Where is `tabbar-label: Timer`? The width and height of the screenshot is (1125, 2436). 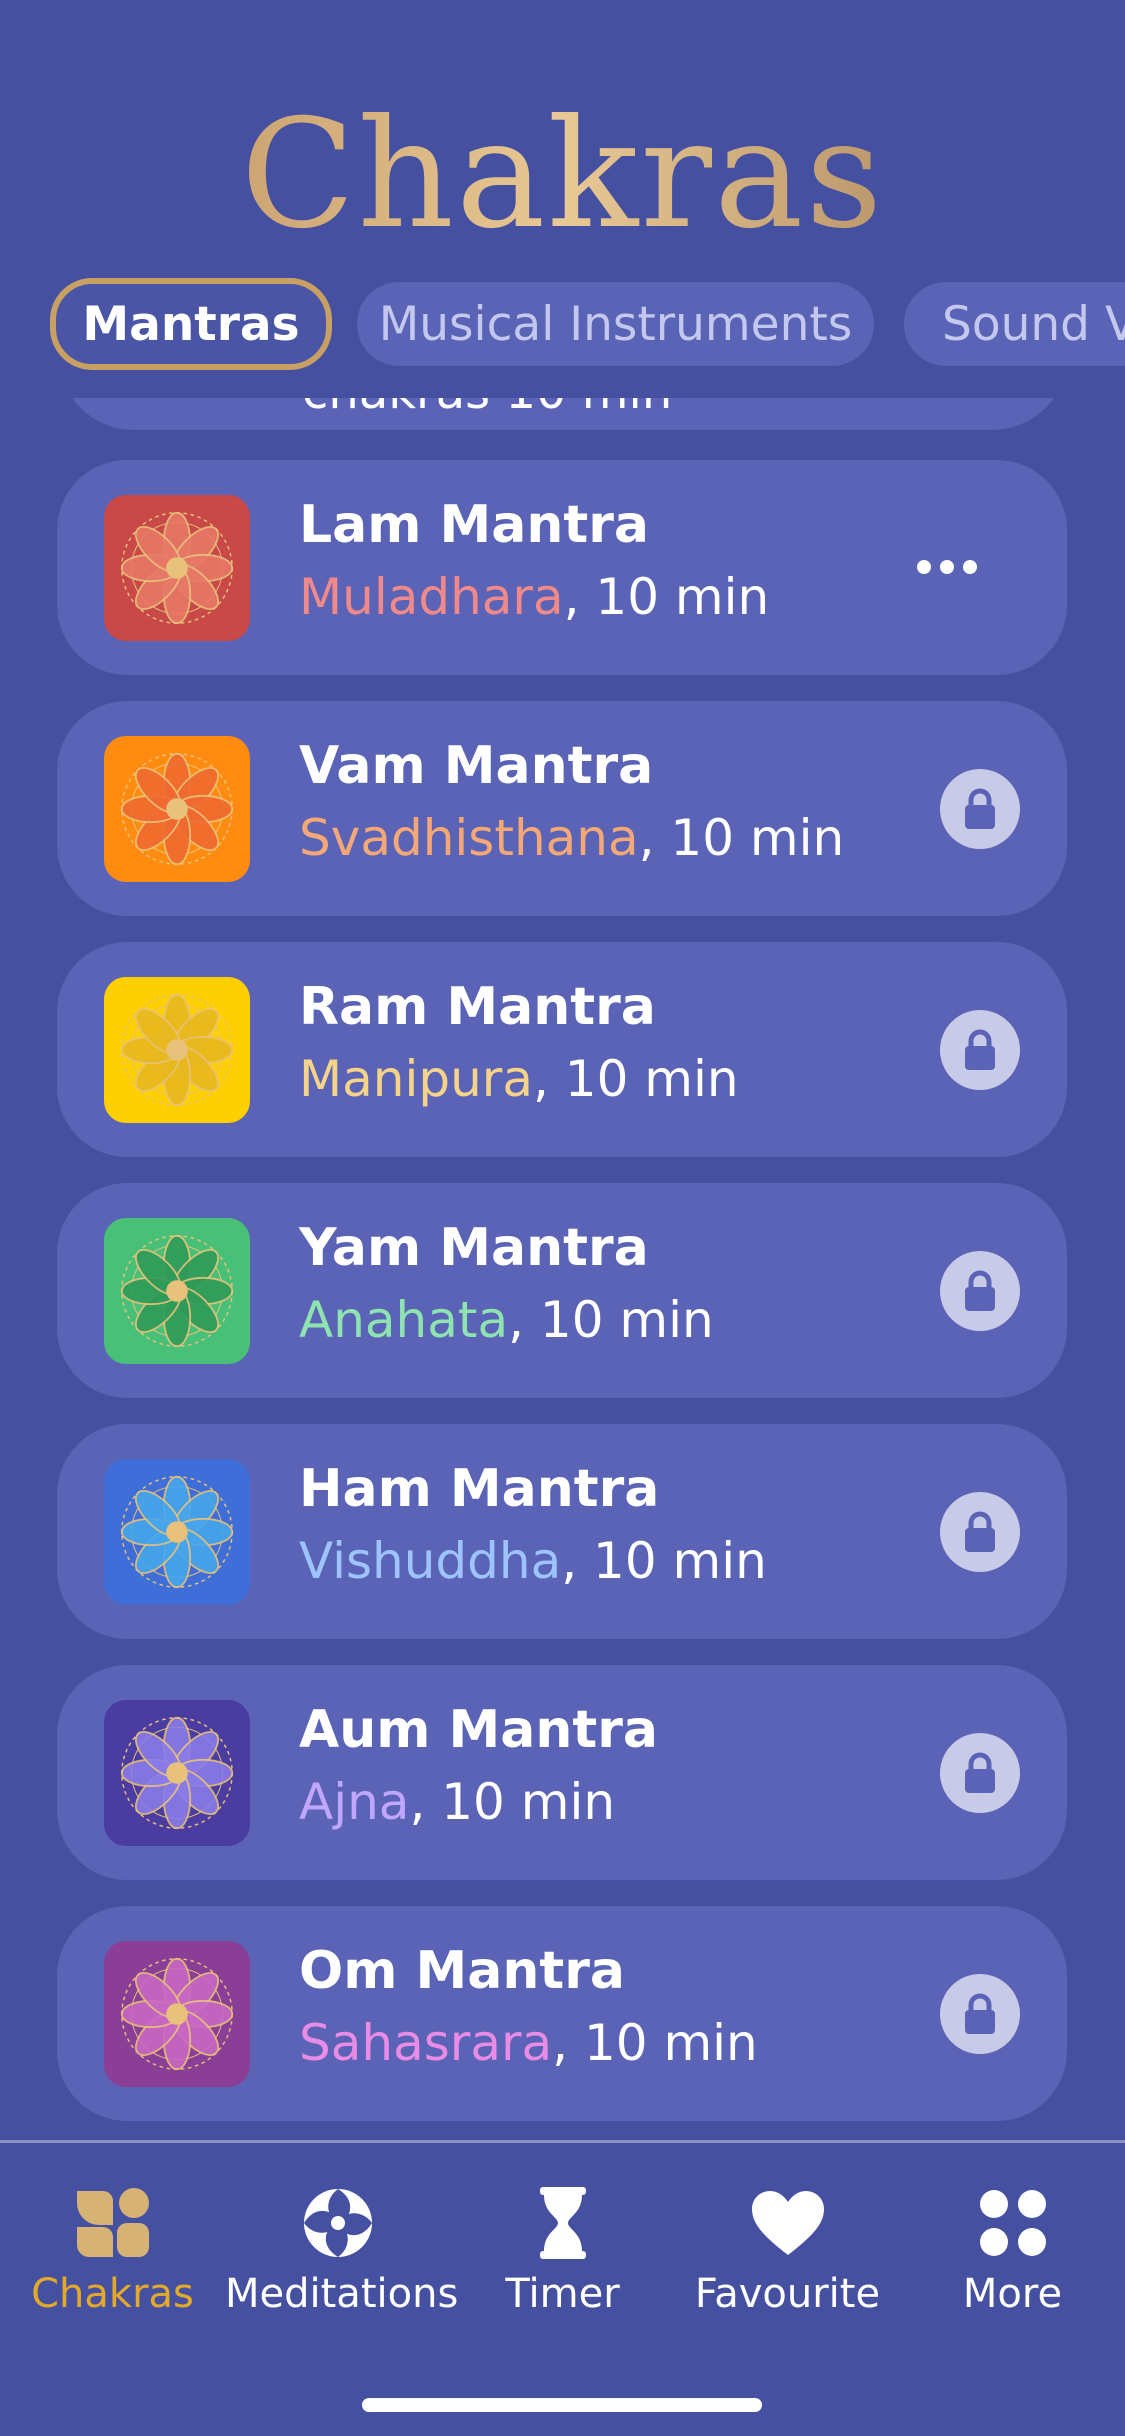 tabbar-label: Timer is located at coordinates (562, 2294).